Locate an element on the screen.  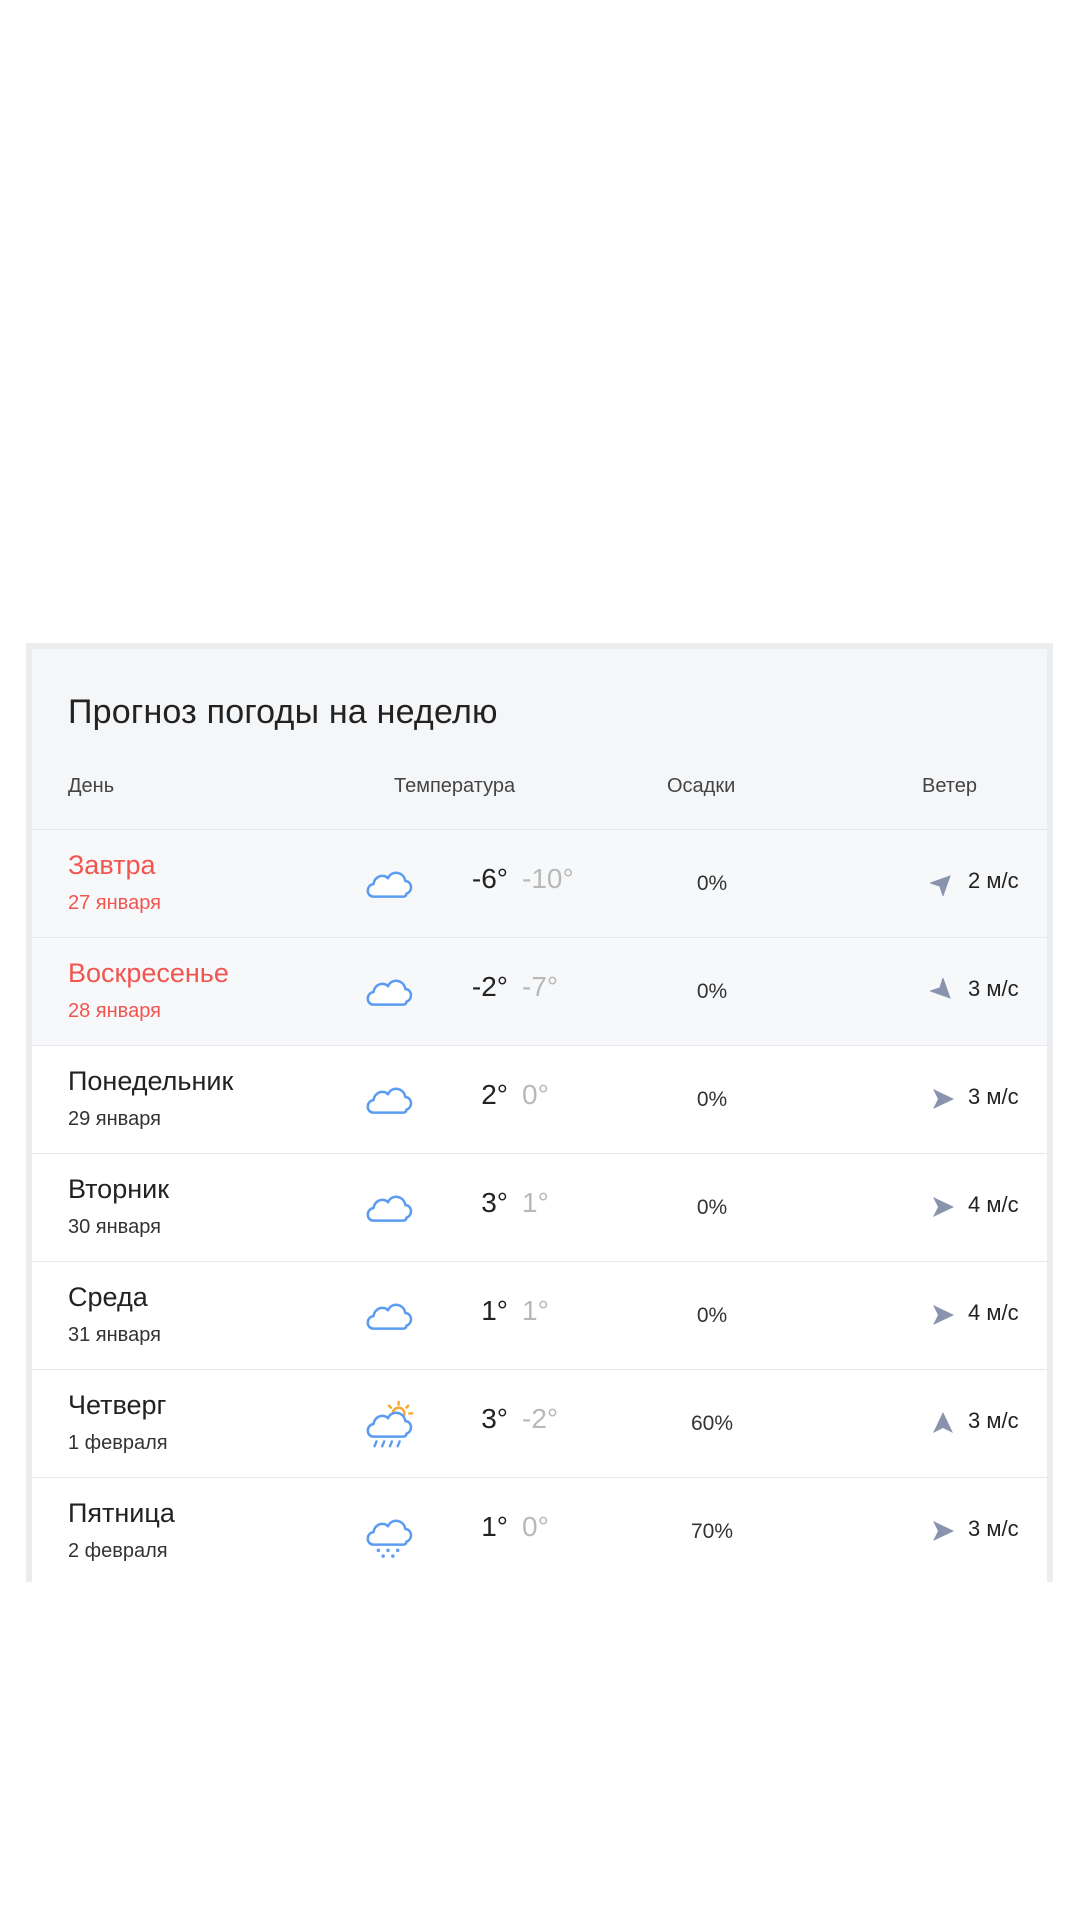
wind-speed: 2 м/с is located at coordinates (993, 880).